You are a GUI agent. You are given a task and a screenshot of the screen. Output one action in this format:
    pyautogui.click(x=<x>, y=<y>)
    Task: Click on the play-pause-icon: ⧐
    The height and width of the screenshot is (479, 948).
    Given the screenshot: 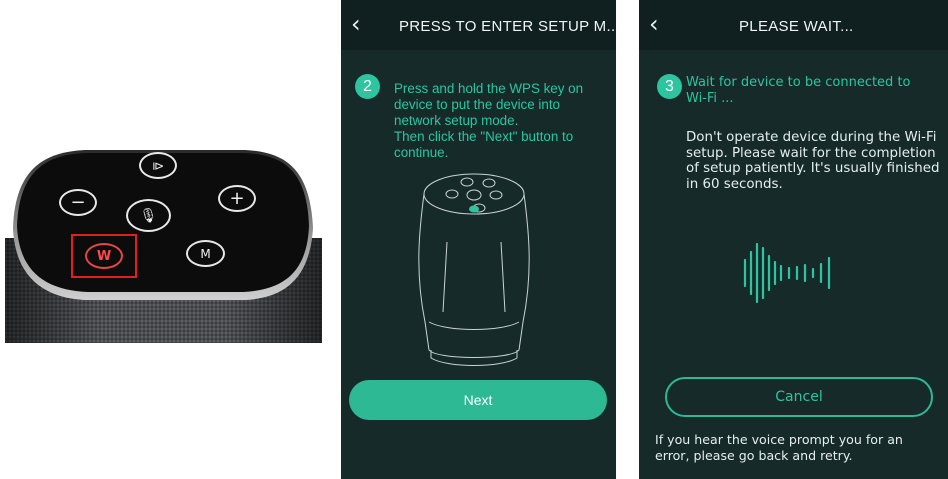 What is the action you would take?
    pyautogui.click(x=158, y=165)
    